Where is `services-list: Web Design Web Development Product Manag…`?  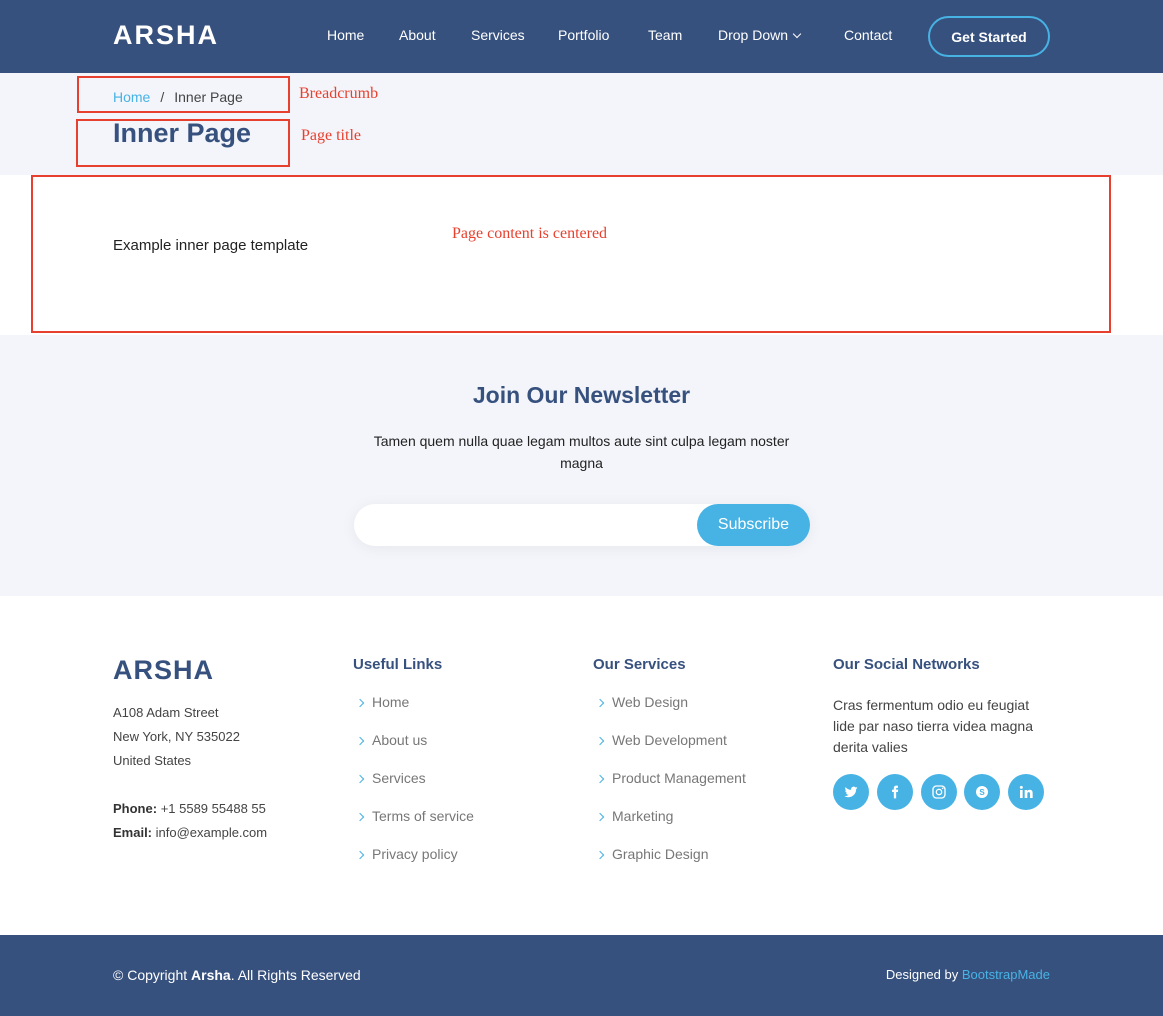 services-list: Web Design Web Development Product Manag… is located at coordinates (669, 789).